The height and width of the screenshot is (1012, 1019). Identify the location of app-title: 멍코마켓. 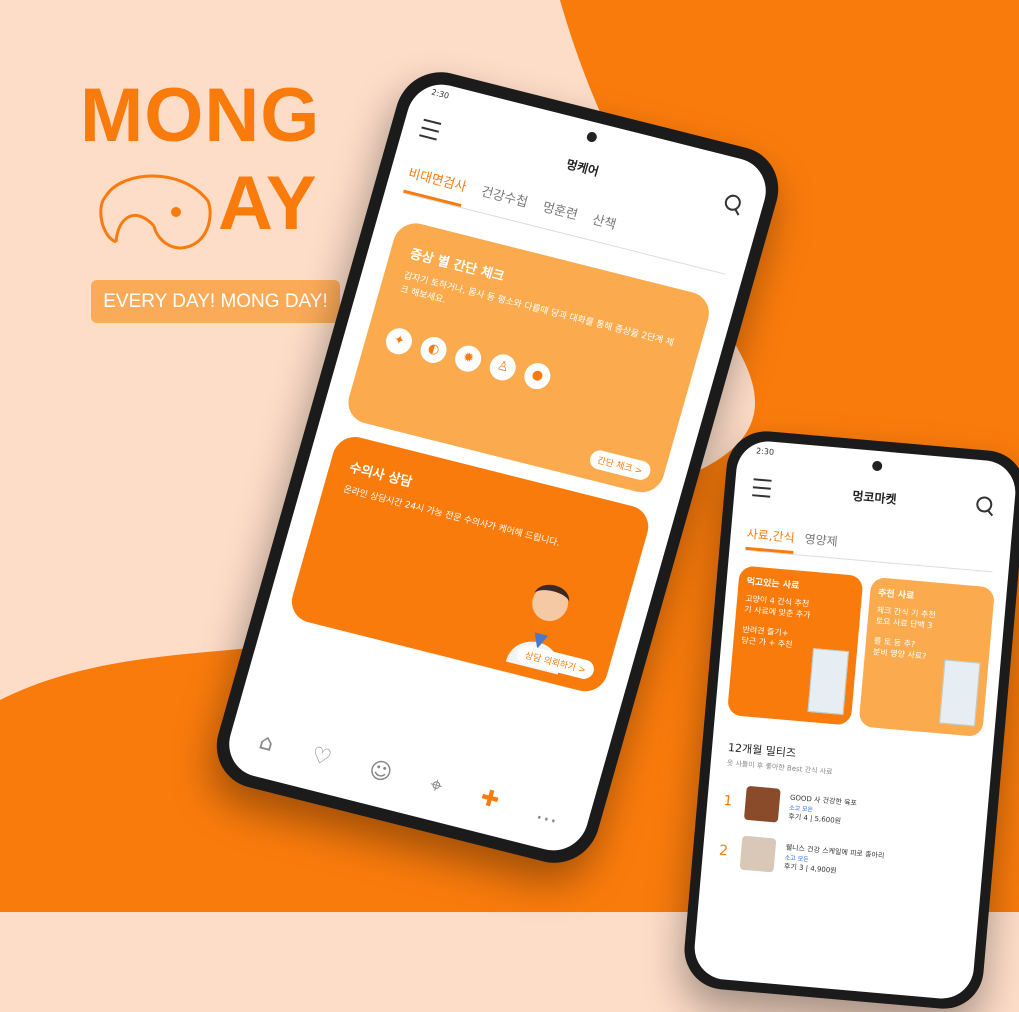
(874, 497).